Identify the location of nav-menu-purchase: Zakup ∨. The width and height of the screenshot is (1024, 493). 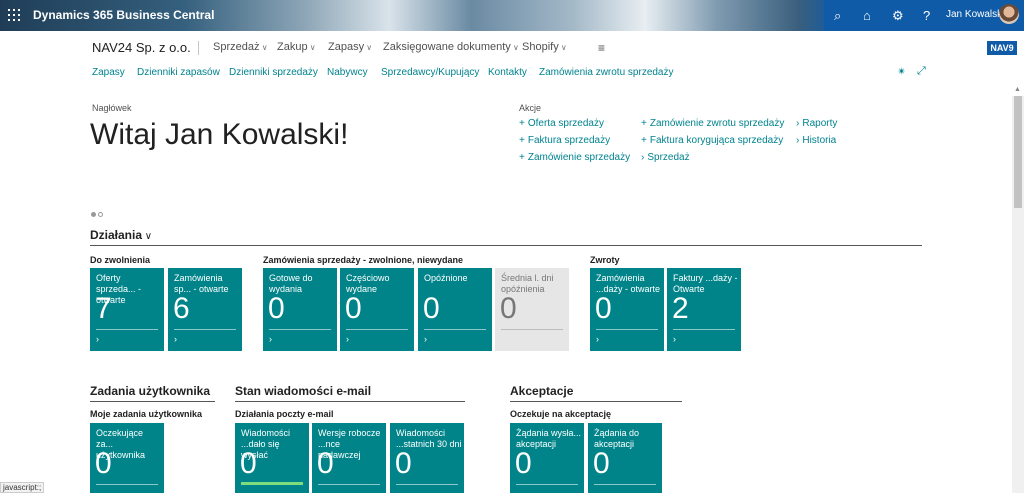
(296, 47).